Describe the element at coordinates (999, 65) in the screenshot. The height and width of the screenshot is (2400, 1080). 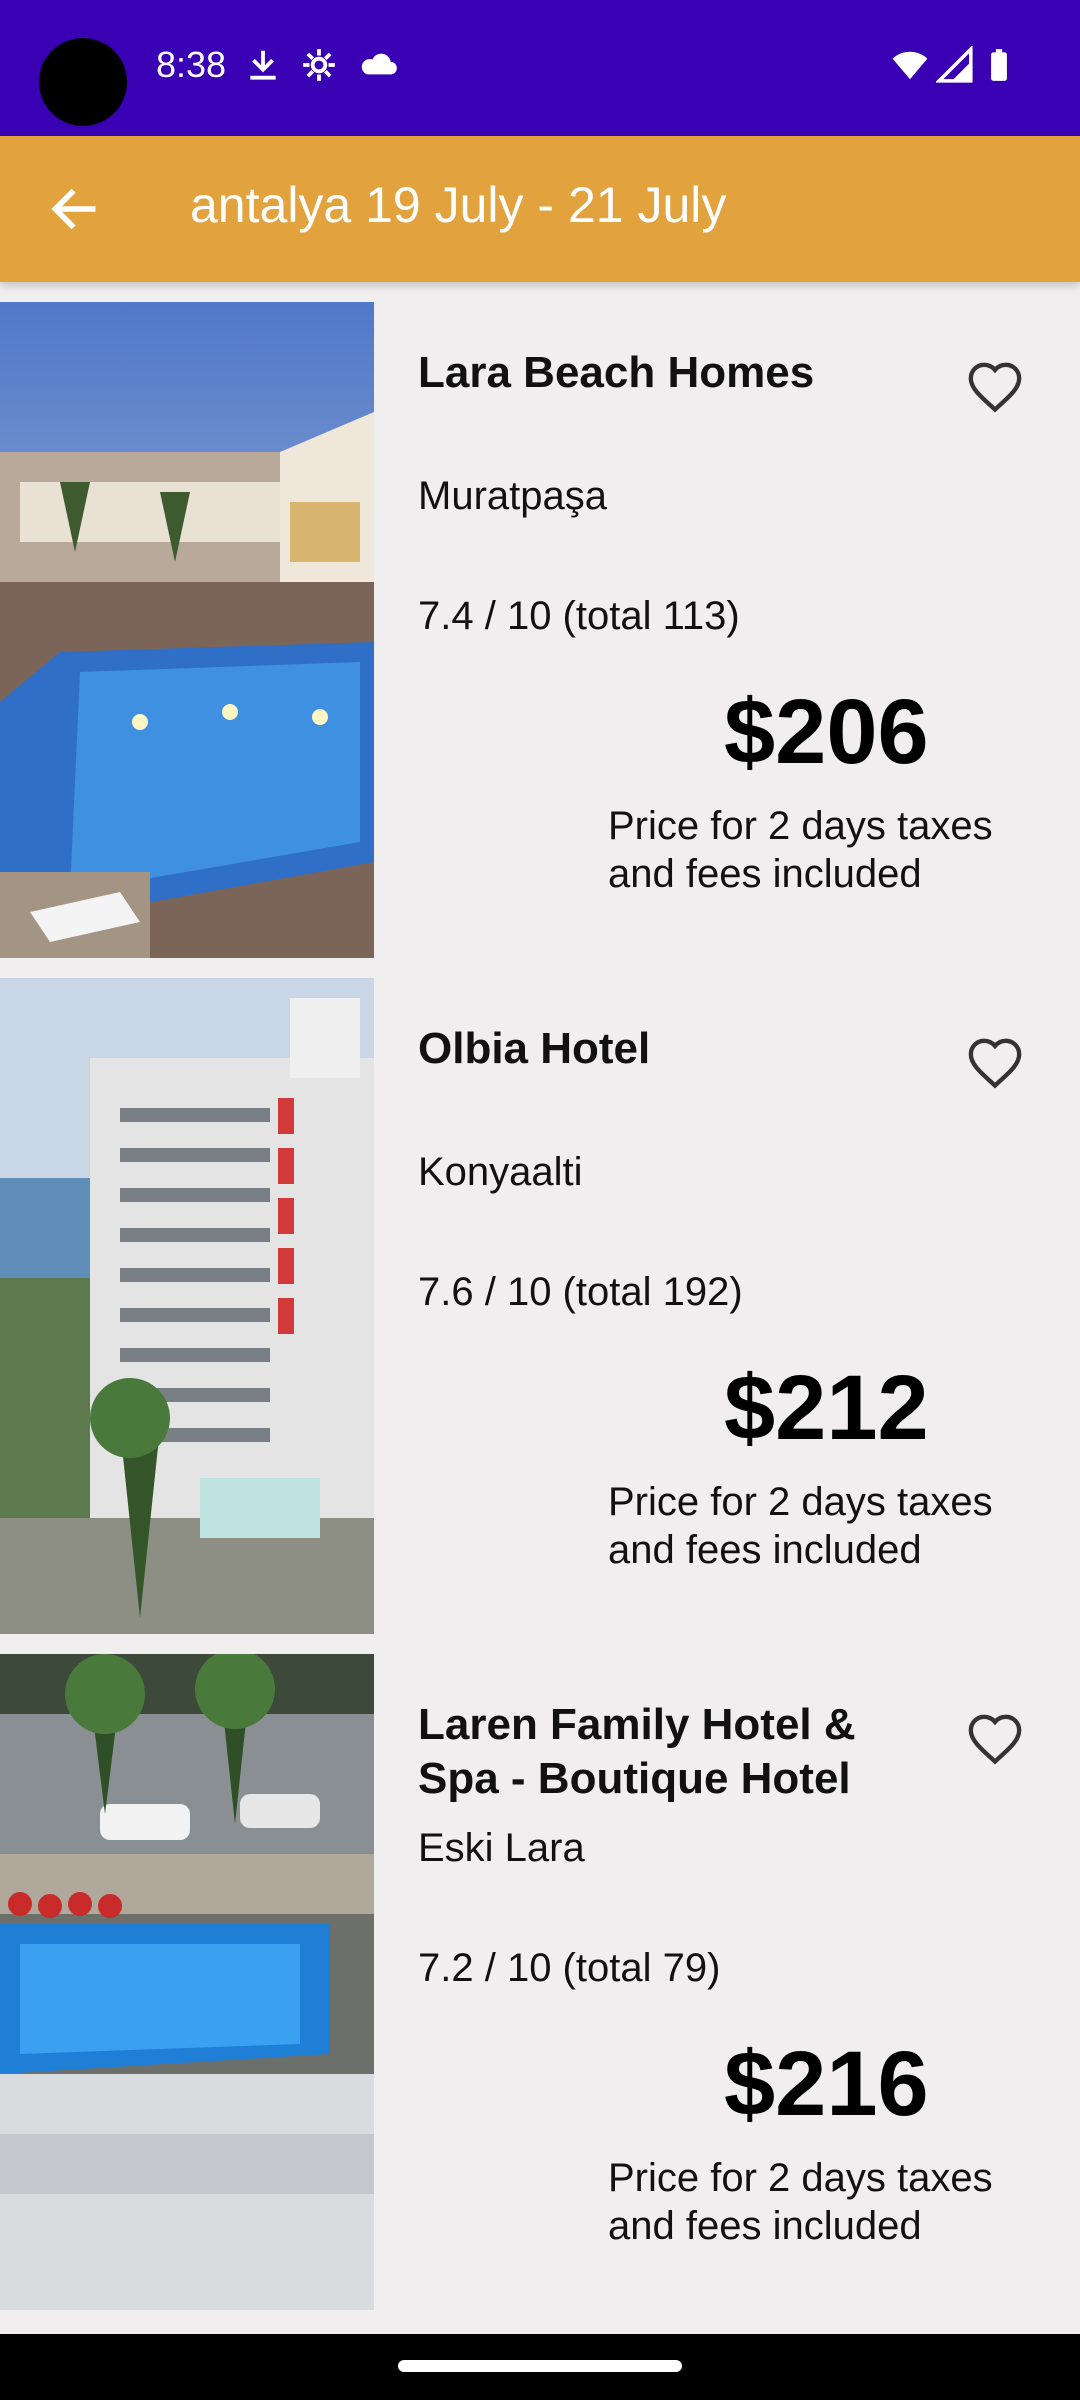
I see `battery-icon` at that location.